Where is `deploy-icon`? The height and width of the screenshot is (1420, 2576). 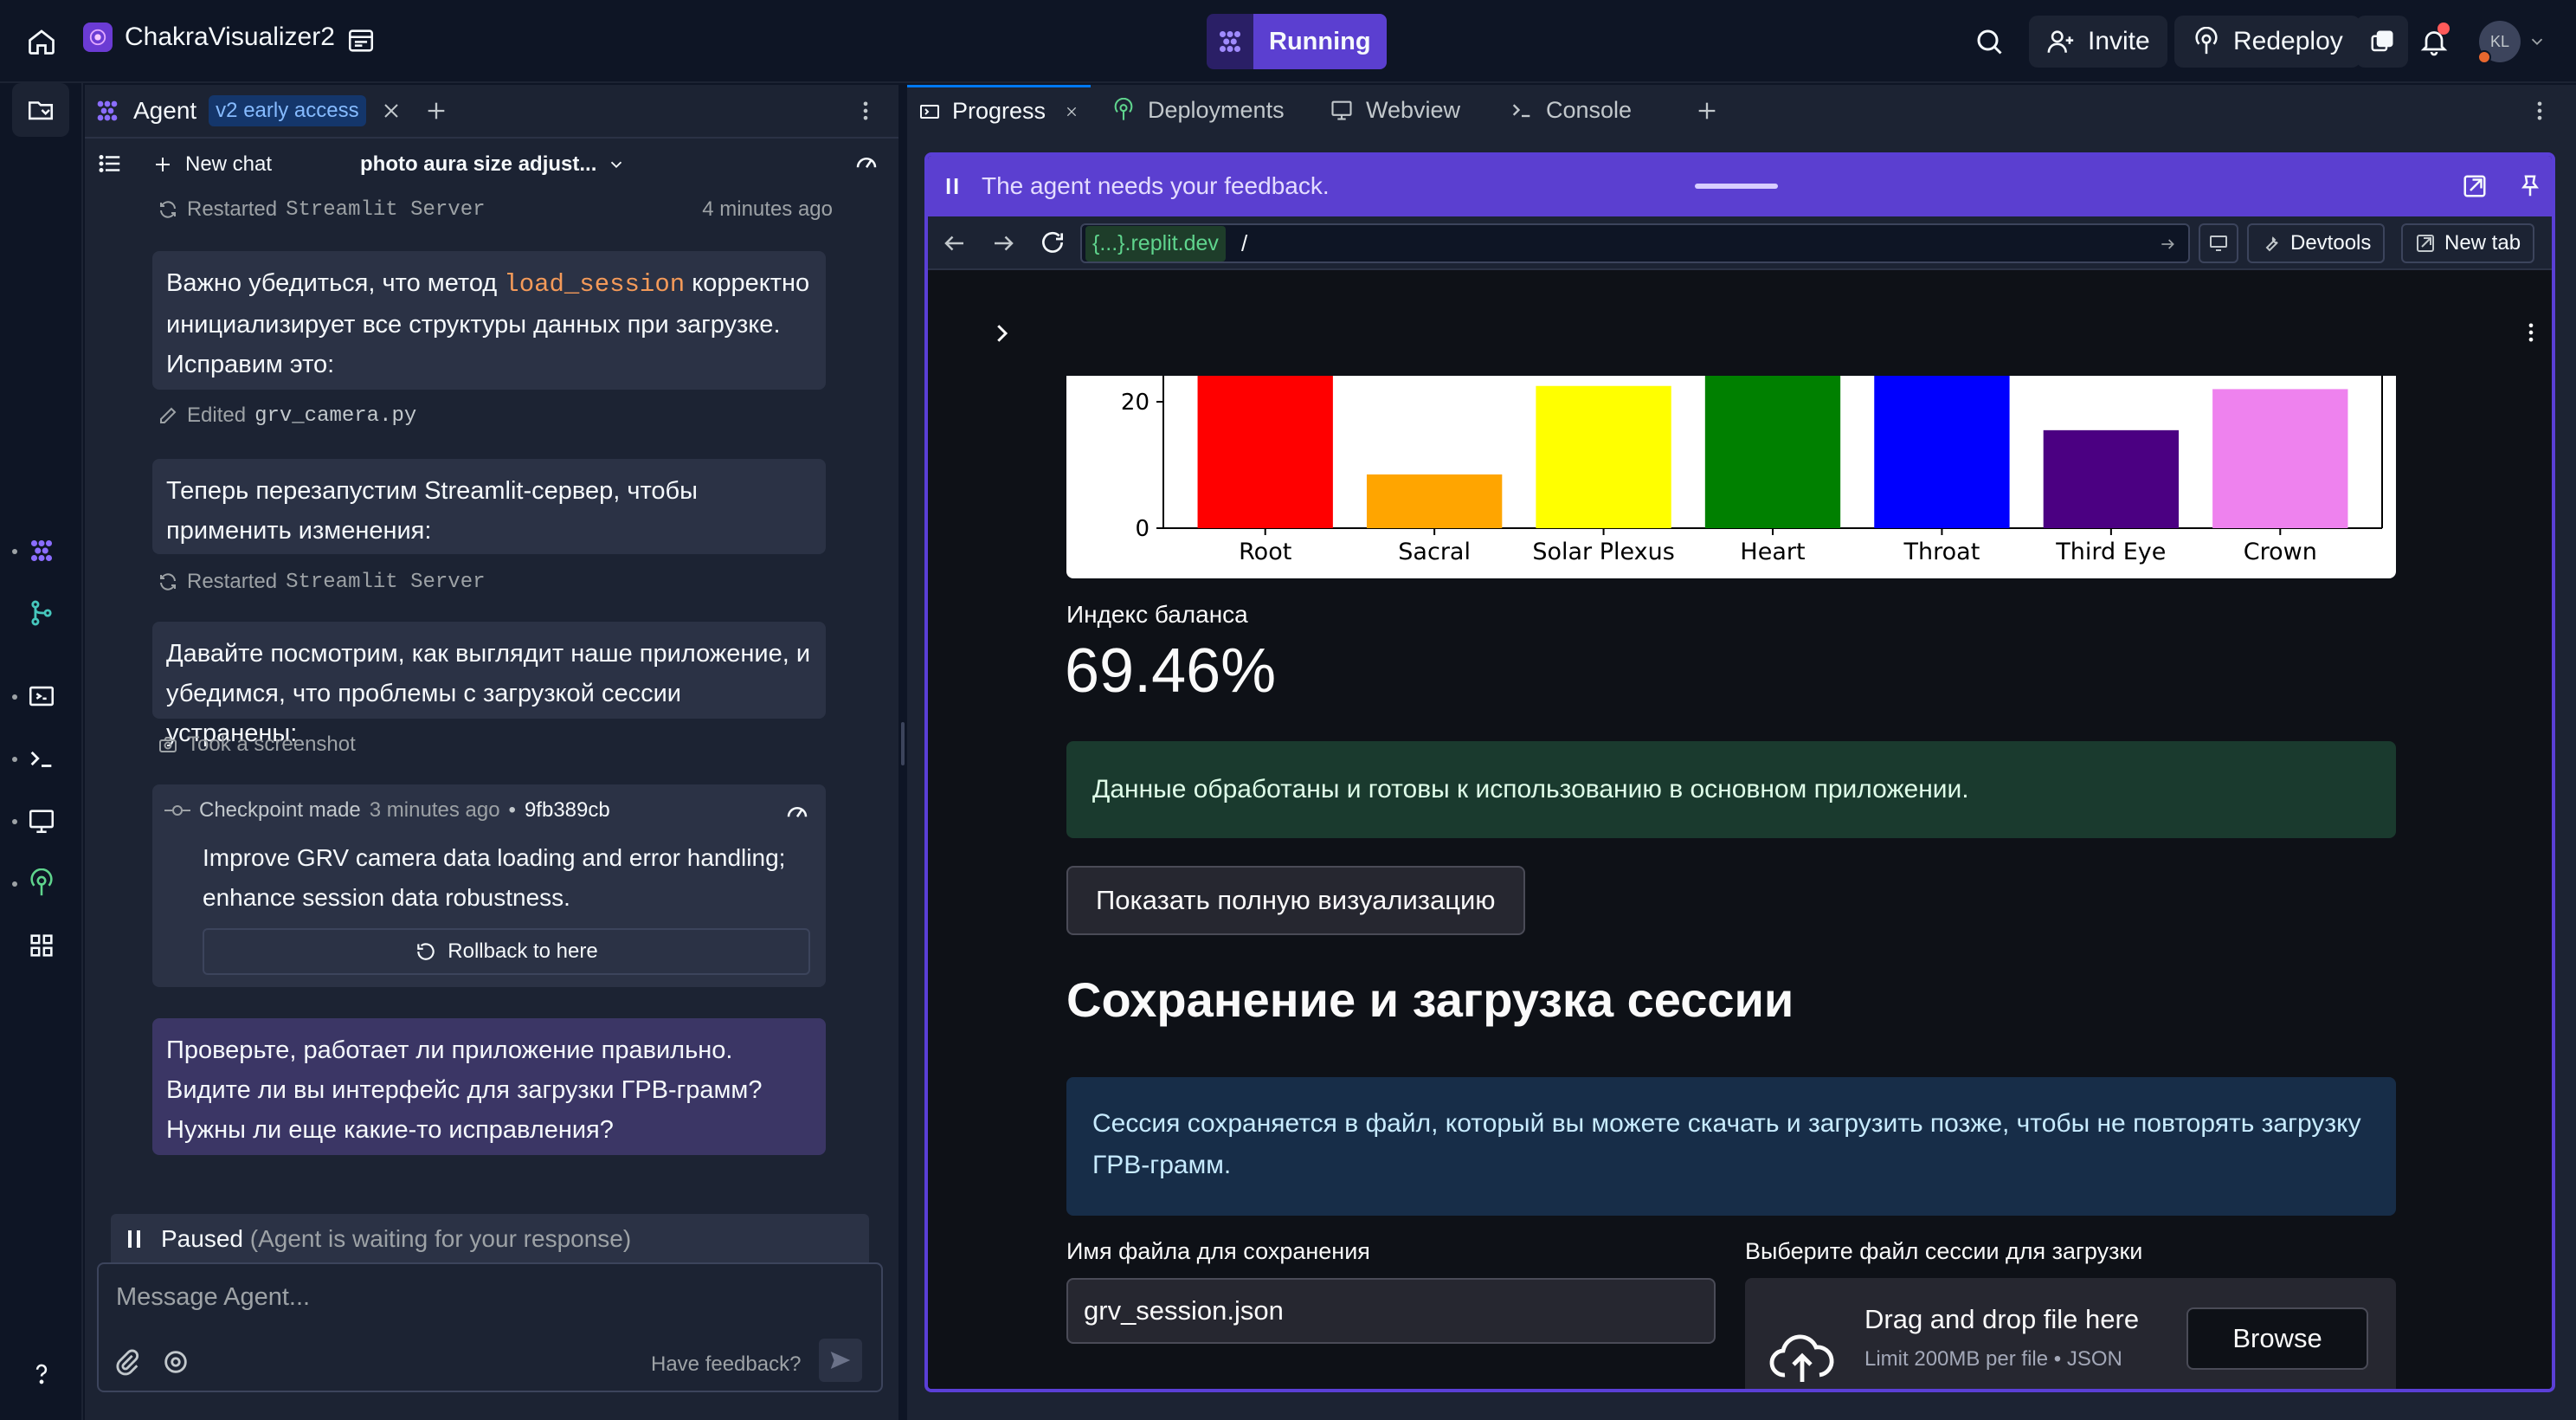 deploy-icon is located at coordinates (1123, 109).